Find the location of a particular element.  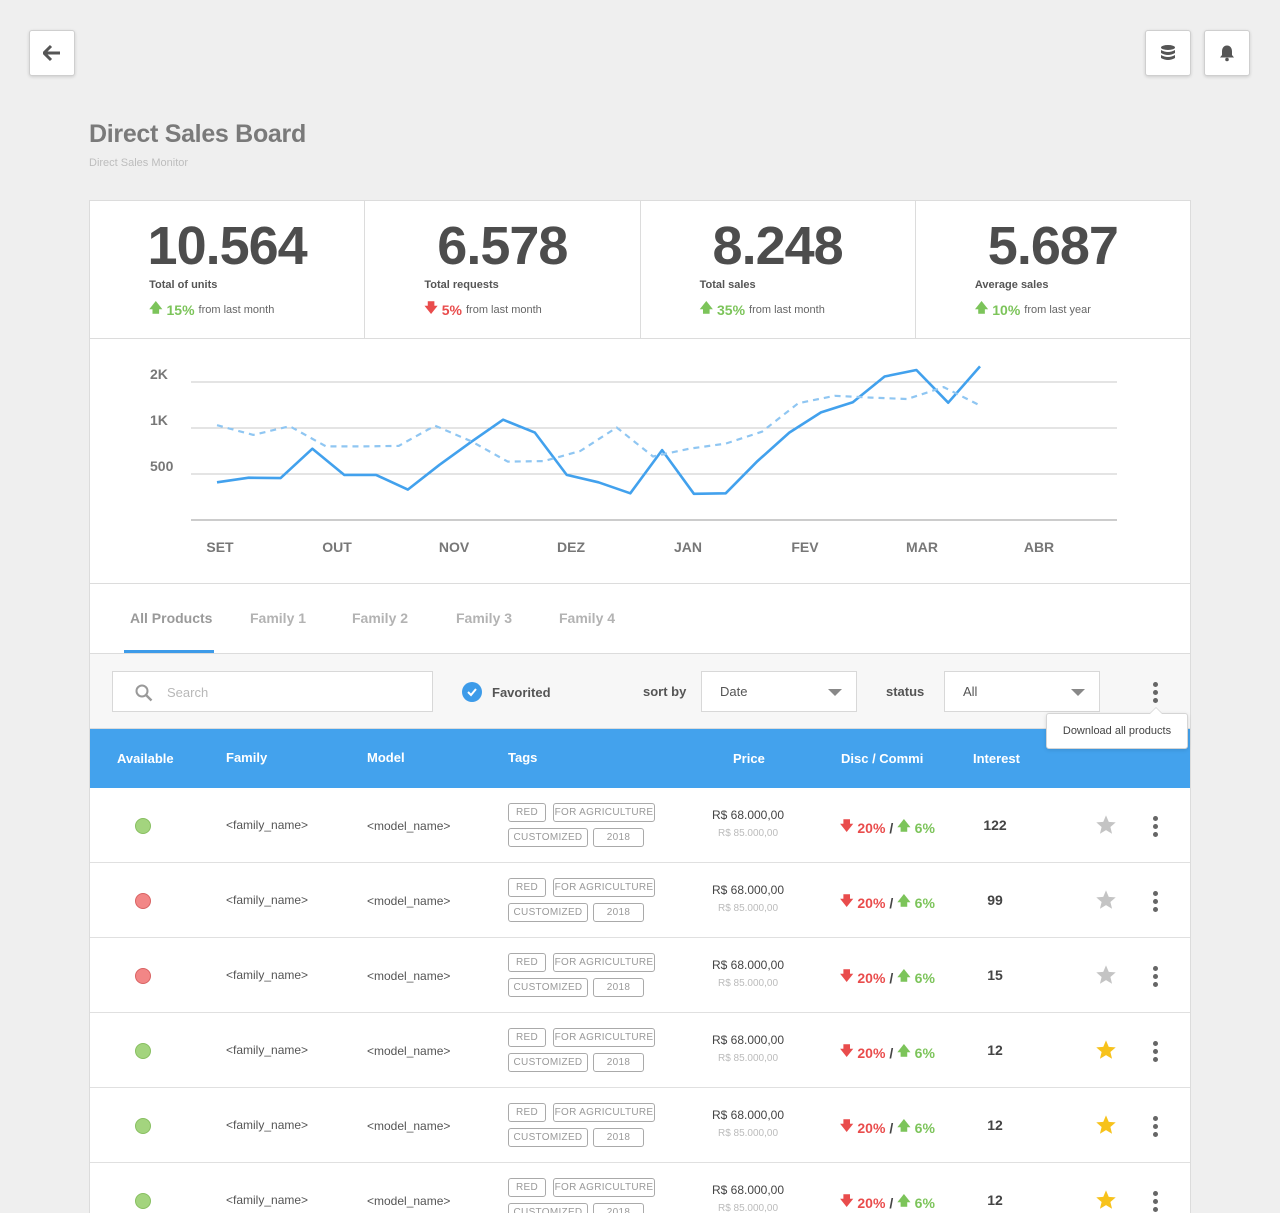

tab-family-3: Family 3 is located at coordinates (484, 618).